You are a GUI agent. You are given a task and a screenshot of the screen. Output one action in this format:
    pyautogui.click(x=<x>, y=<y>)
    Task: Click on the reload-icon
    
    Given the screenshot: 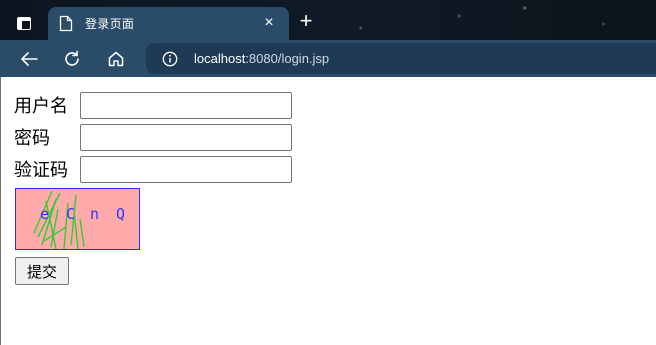 What is the action you would take?
    pyautogui.click(x=72, y=58)
    